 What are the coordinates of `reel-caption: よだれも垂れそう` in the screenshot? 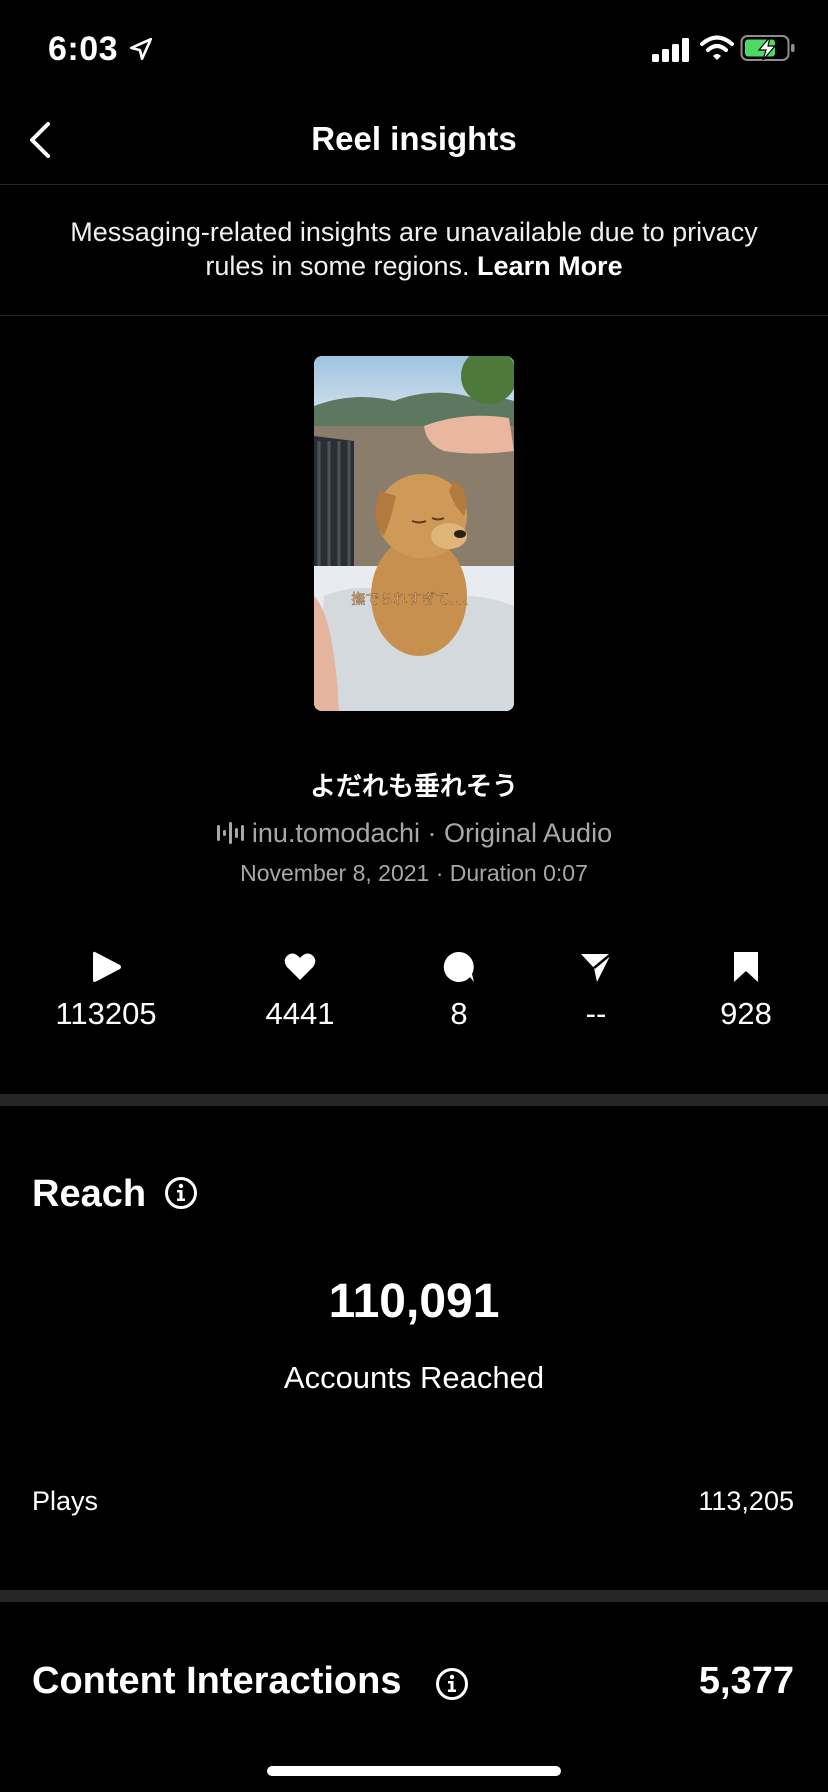 It's located at (413, 786).